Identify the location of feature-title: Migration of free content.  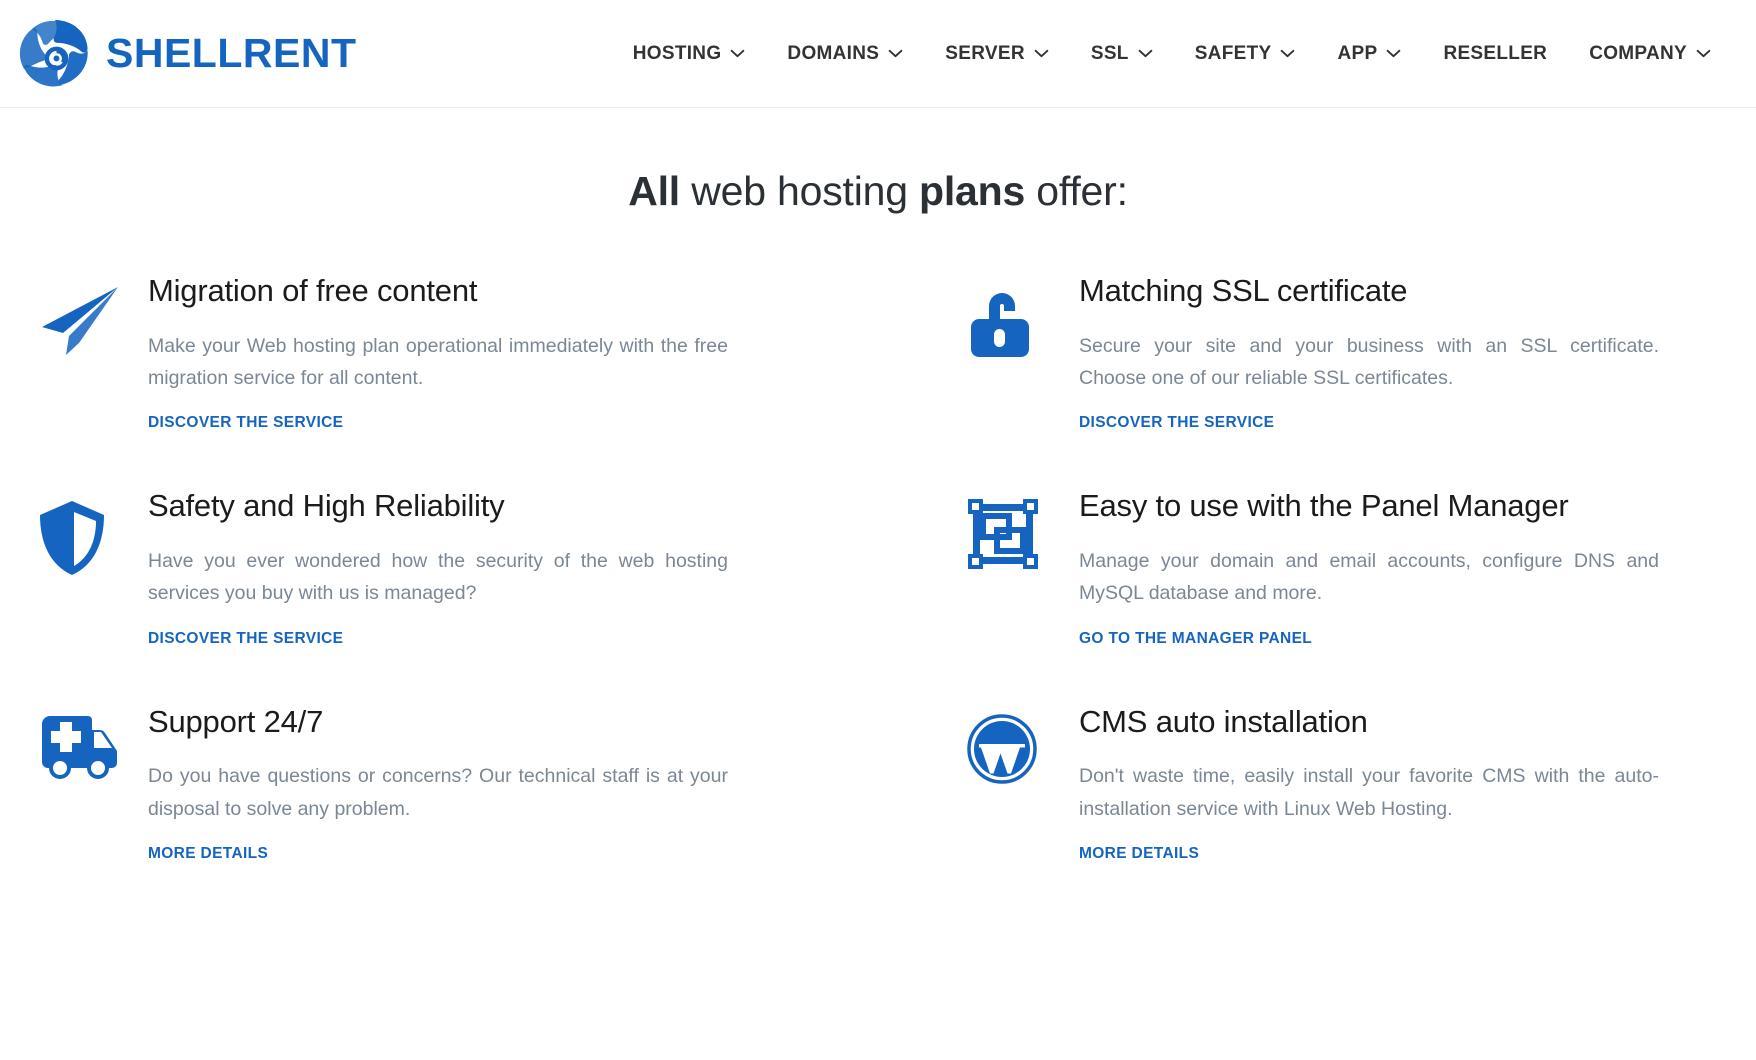
(313, 290).